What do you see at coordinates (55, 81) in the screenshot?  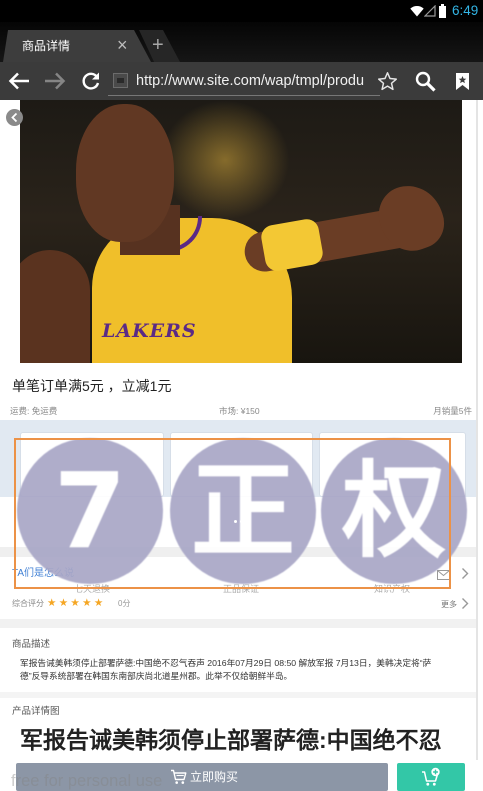 I see `arrow-right-icon` at bounding box center [55, 81].